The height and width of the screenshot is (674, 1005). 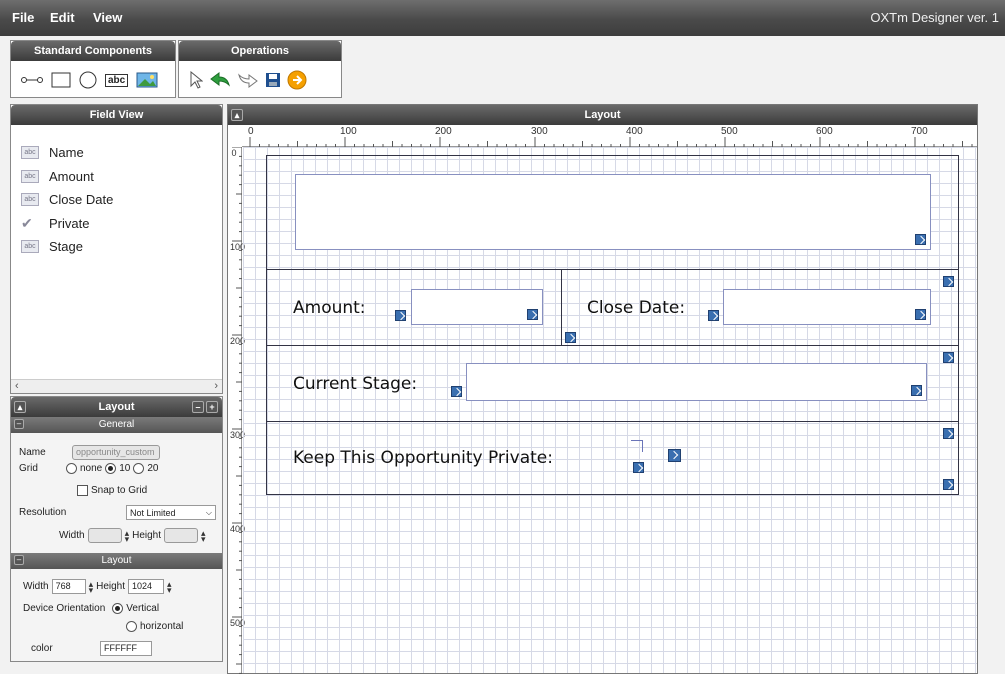 I want to click on standard-components-toolbar: abc, so click(x=93, y=80).